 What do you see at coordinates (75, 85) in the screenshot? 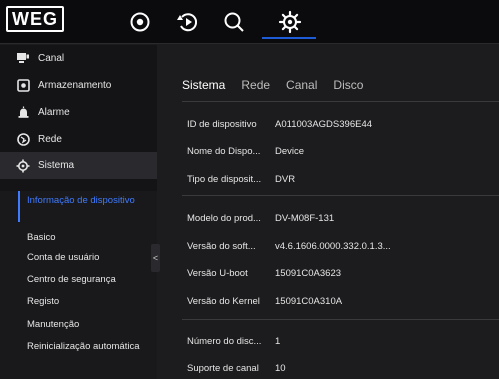
I see `sidebar-item-label: Armazenamento` at bounding box center [75, 85].